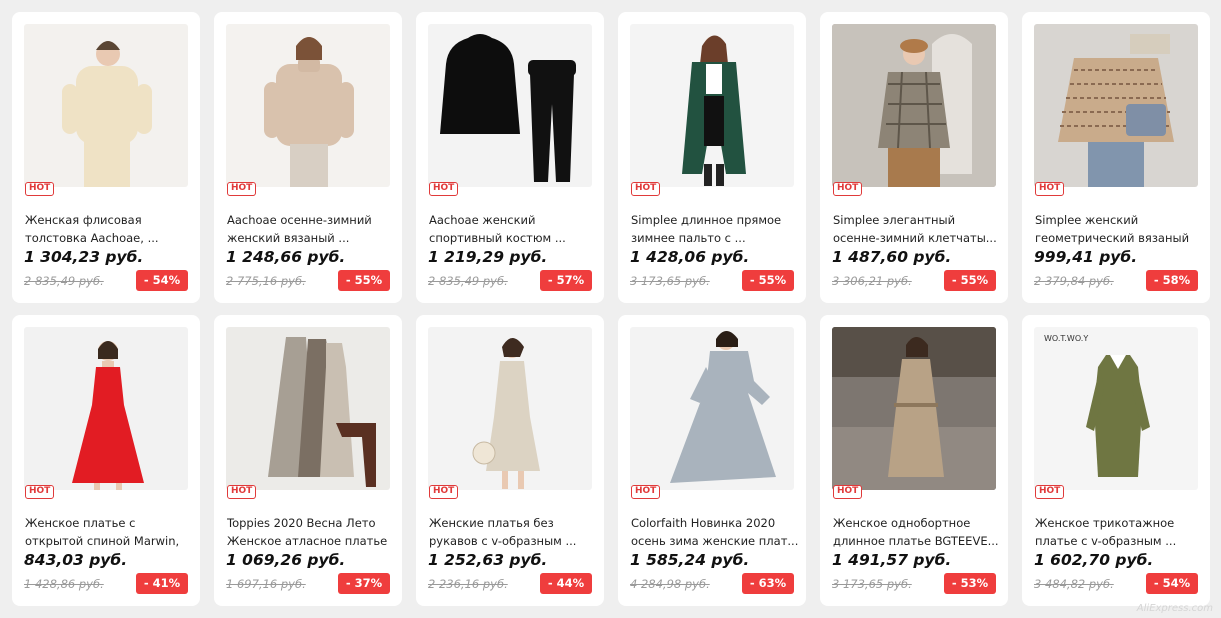 The width and height of the screenshot is (1221, 618). What do you see at coordinates (690, 257) in the screenshot?
I see `product-price: 1 428,06 руб.` at bounding box center [690, 257].